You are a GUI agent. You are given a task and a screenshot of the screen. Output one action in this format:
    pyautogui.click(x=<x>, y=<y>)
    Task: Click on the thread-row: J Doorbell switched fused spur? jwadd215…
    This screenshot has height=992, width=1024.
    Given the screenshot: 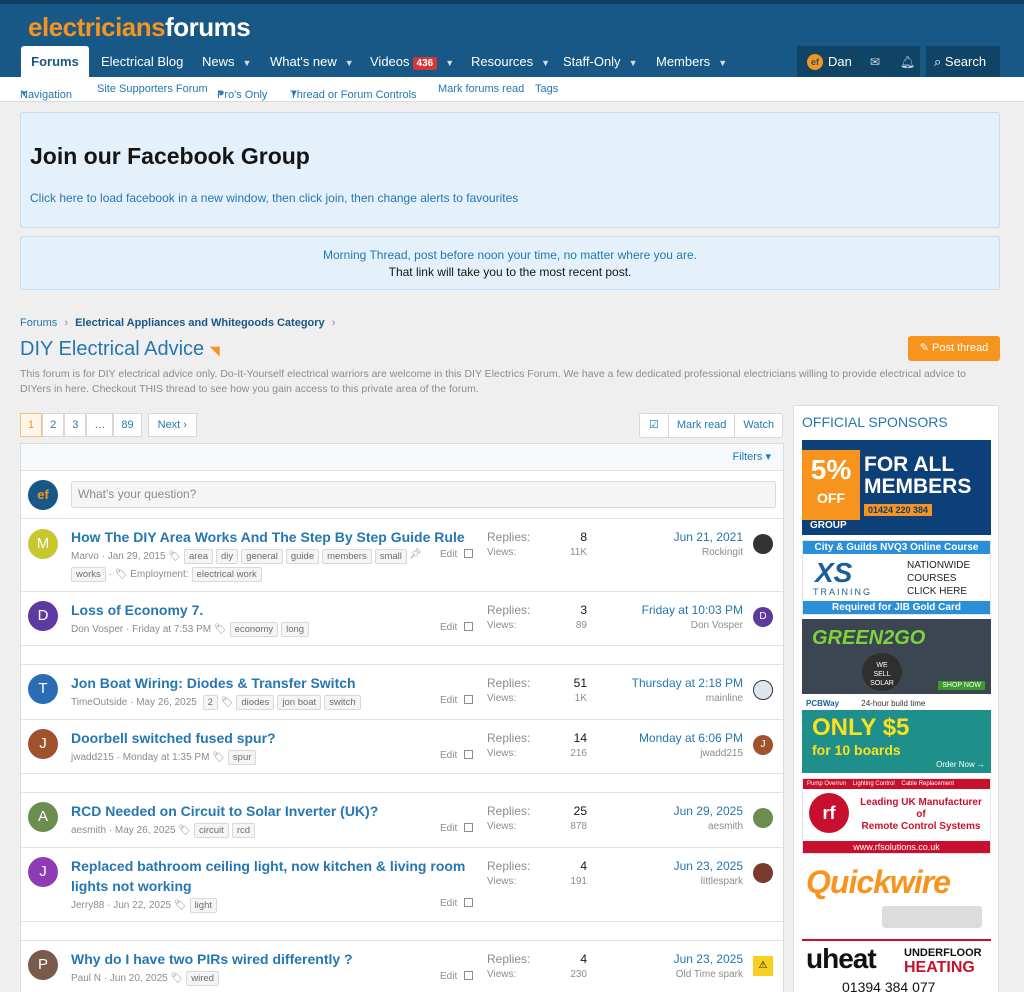 What is the action you would take?
    pyautogui.click(x=402, y=747)
    